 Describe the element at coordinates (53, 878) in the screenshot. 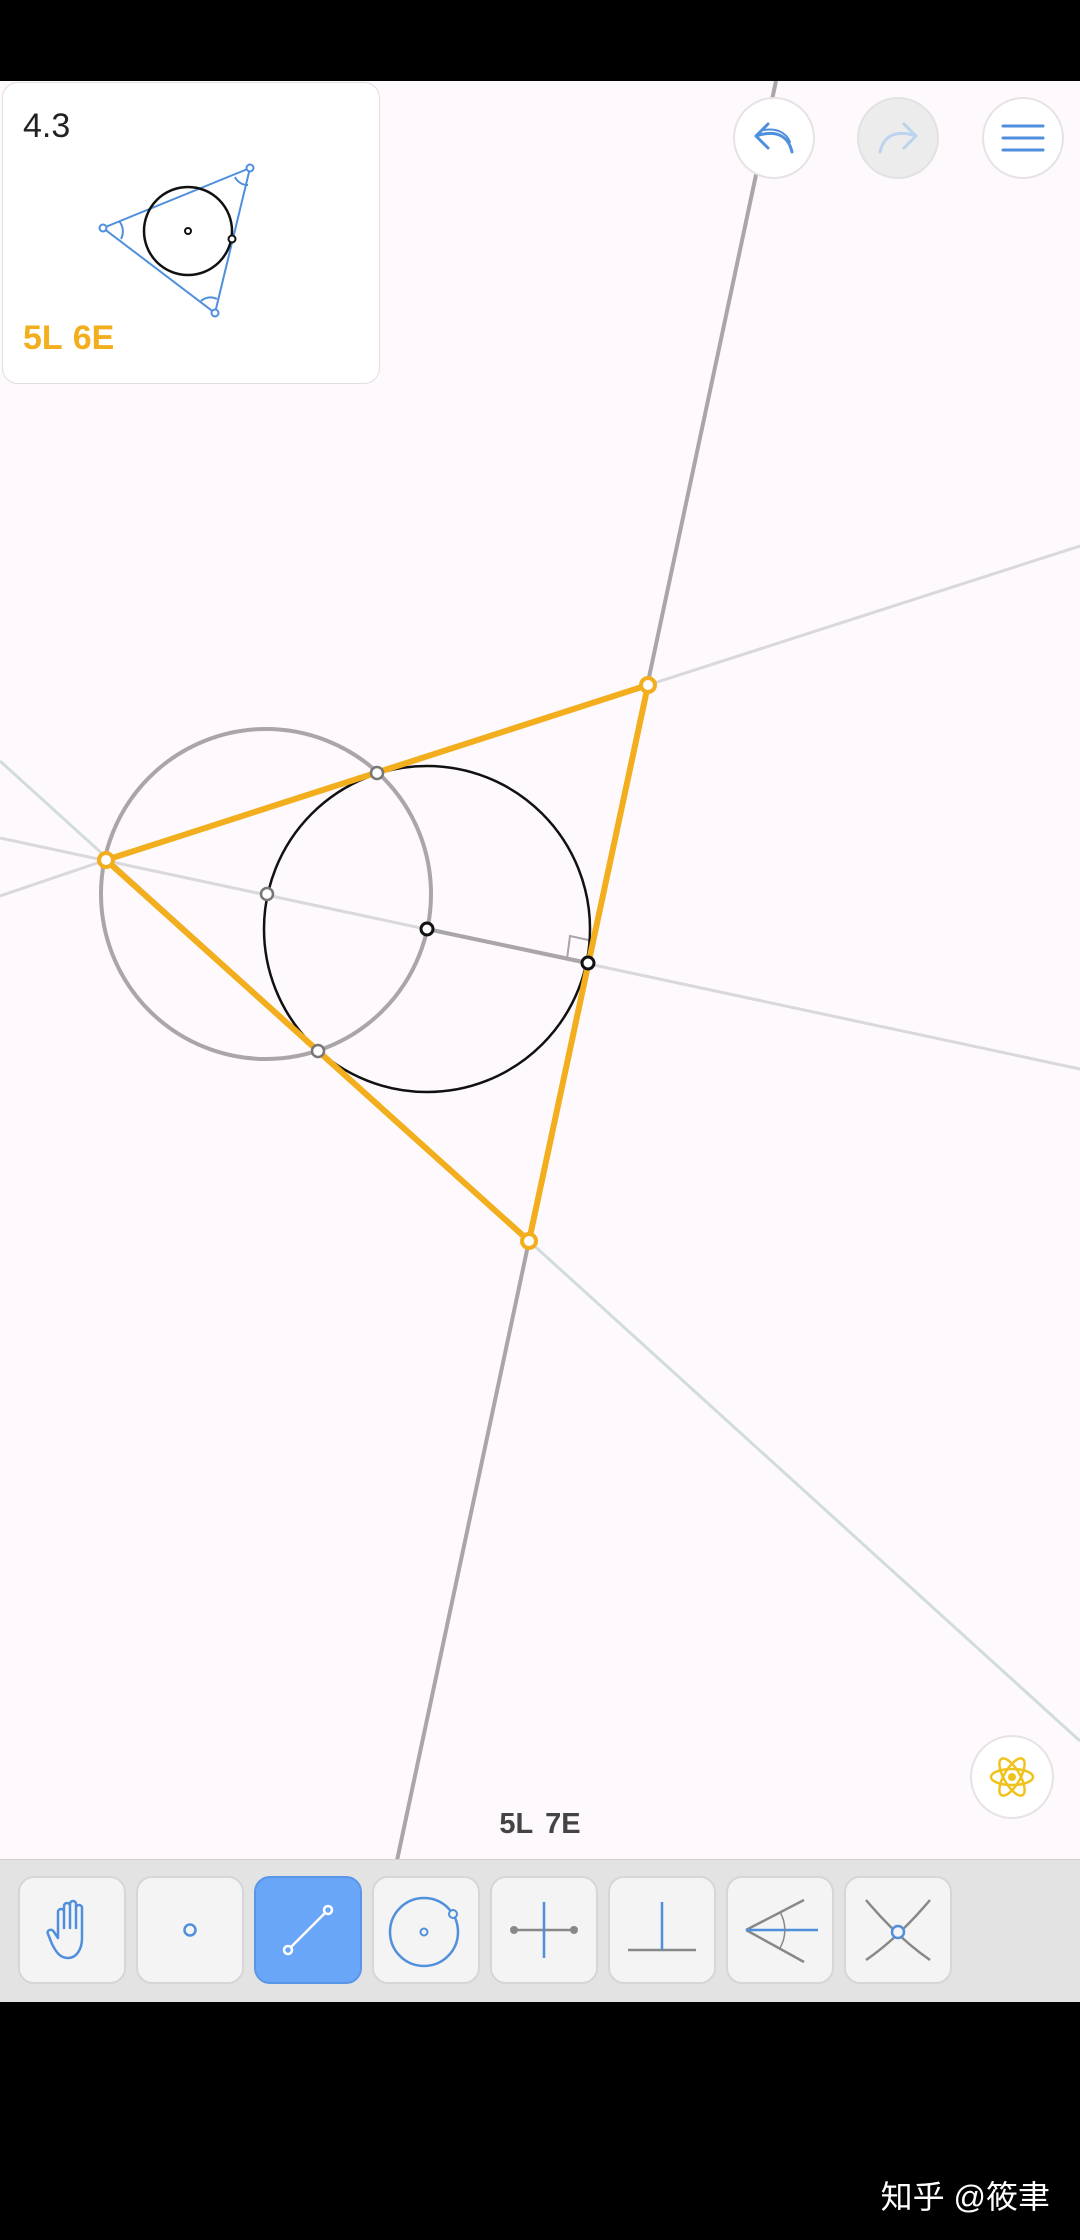

I see `angle-bisector-line-left` at that location.